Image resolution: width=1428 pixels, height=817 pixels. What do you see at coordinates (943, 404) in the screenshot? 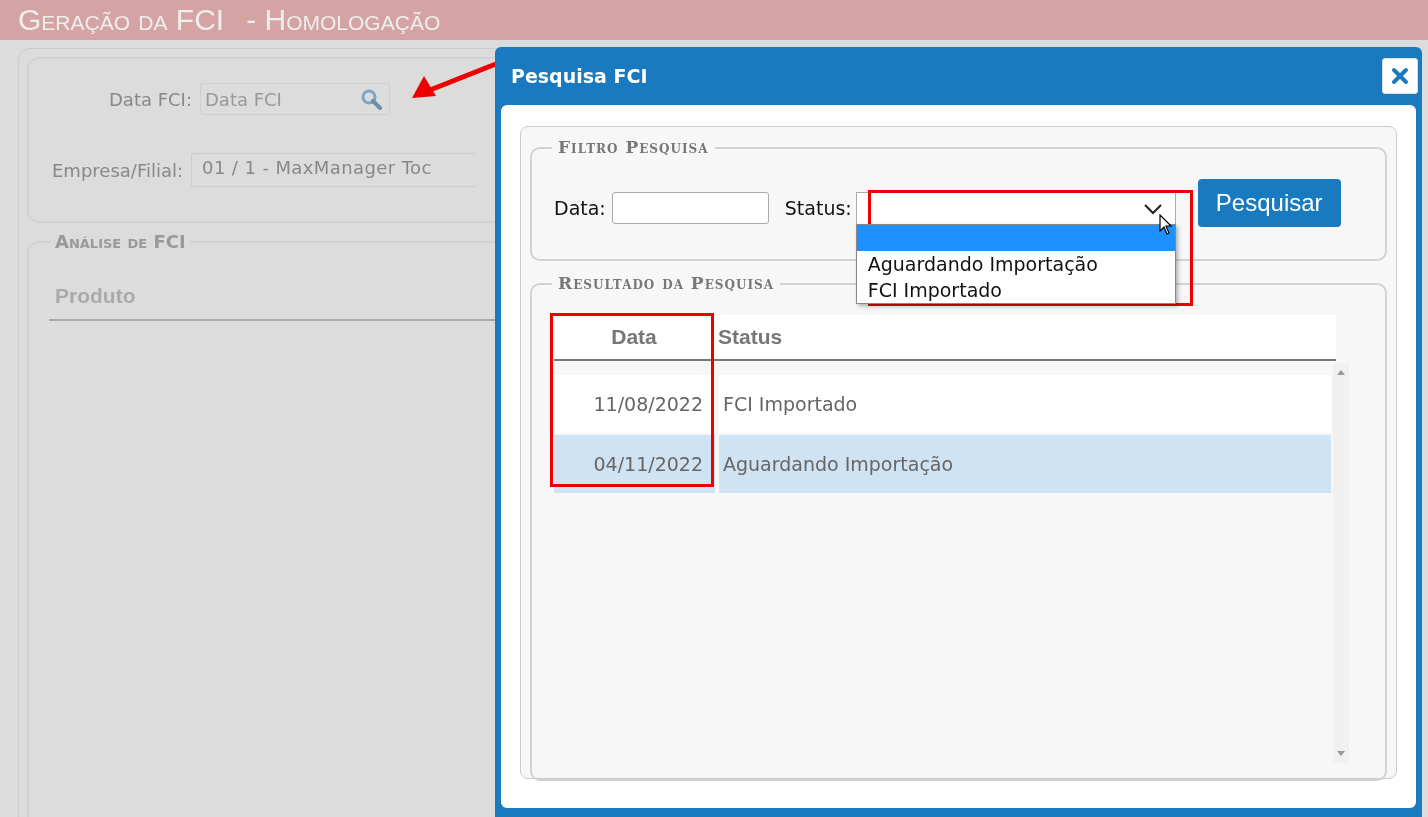
I see `table-row: 11/08/2022 FCI Importado` at bounding box center [943, 404].